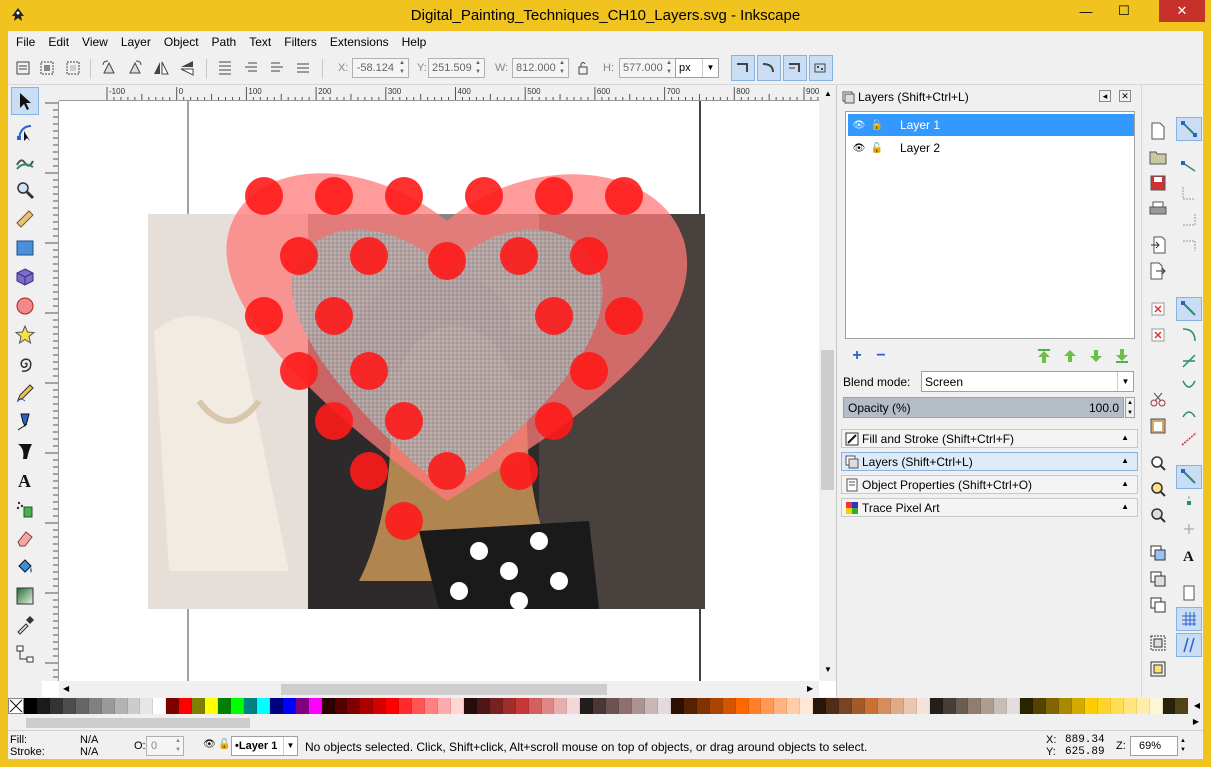  Describe the element at coordinates (66, 688) in the screenshot. I see `scroll-left-icon: ◀` at that location.